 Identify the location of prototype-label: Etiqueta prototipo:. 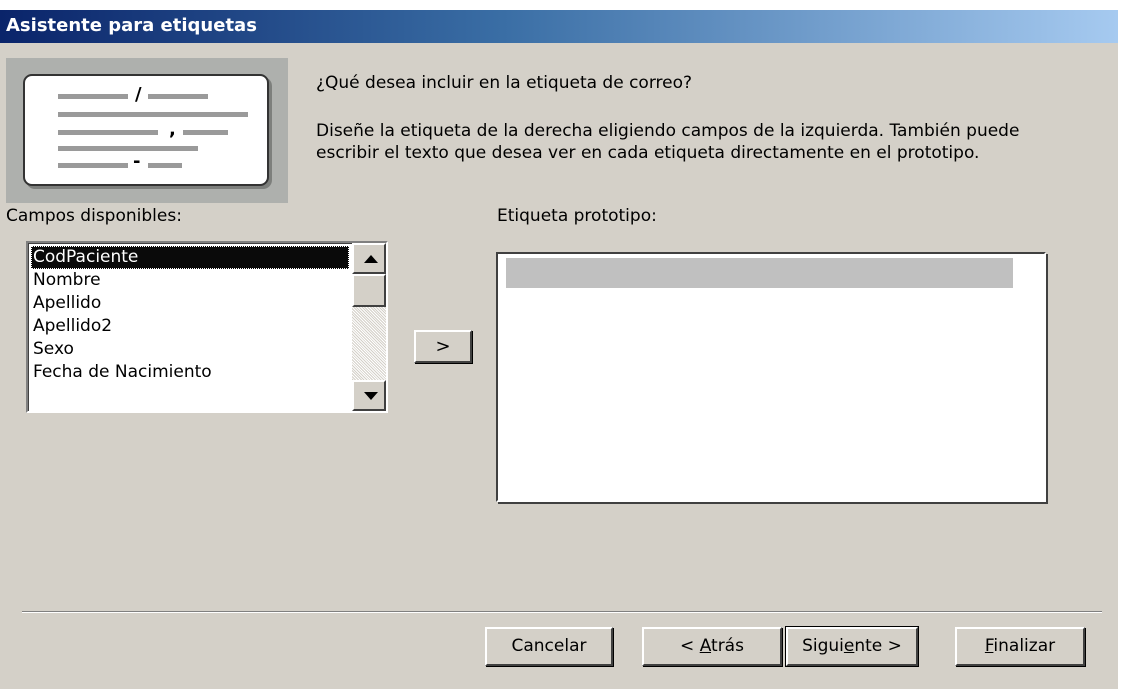
(577, 216).